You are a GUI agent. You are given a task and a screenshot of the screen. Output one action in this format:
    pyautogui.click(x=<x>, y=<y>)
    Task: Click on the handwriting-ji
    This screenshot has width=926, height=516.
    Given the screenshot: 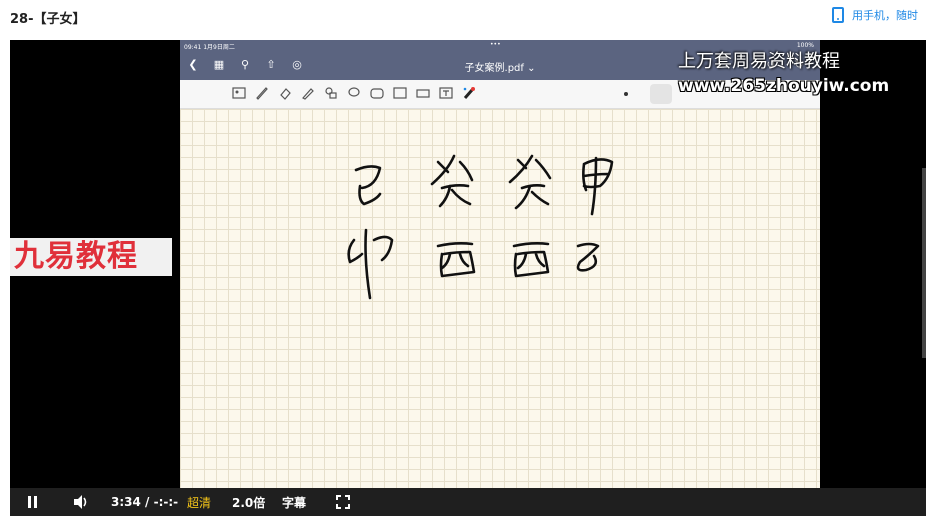 What is the action you would take?
    pyautogui.click(x=368, y=185)
    